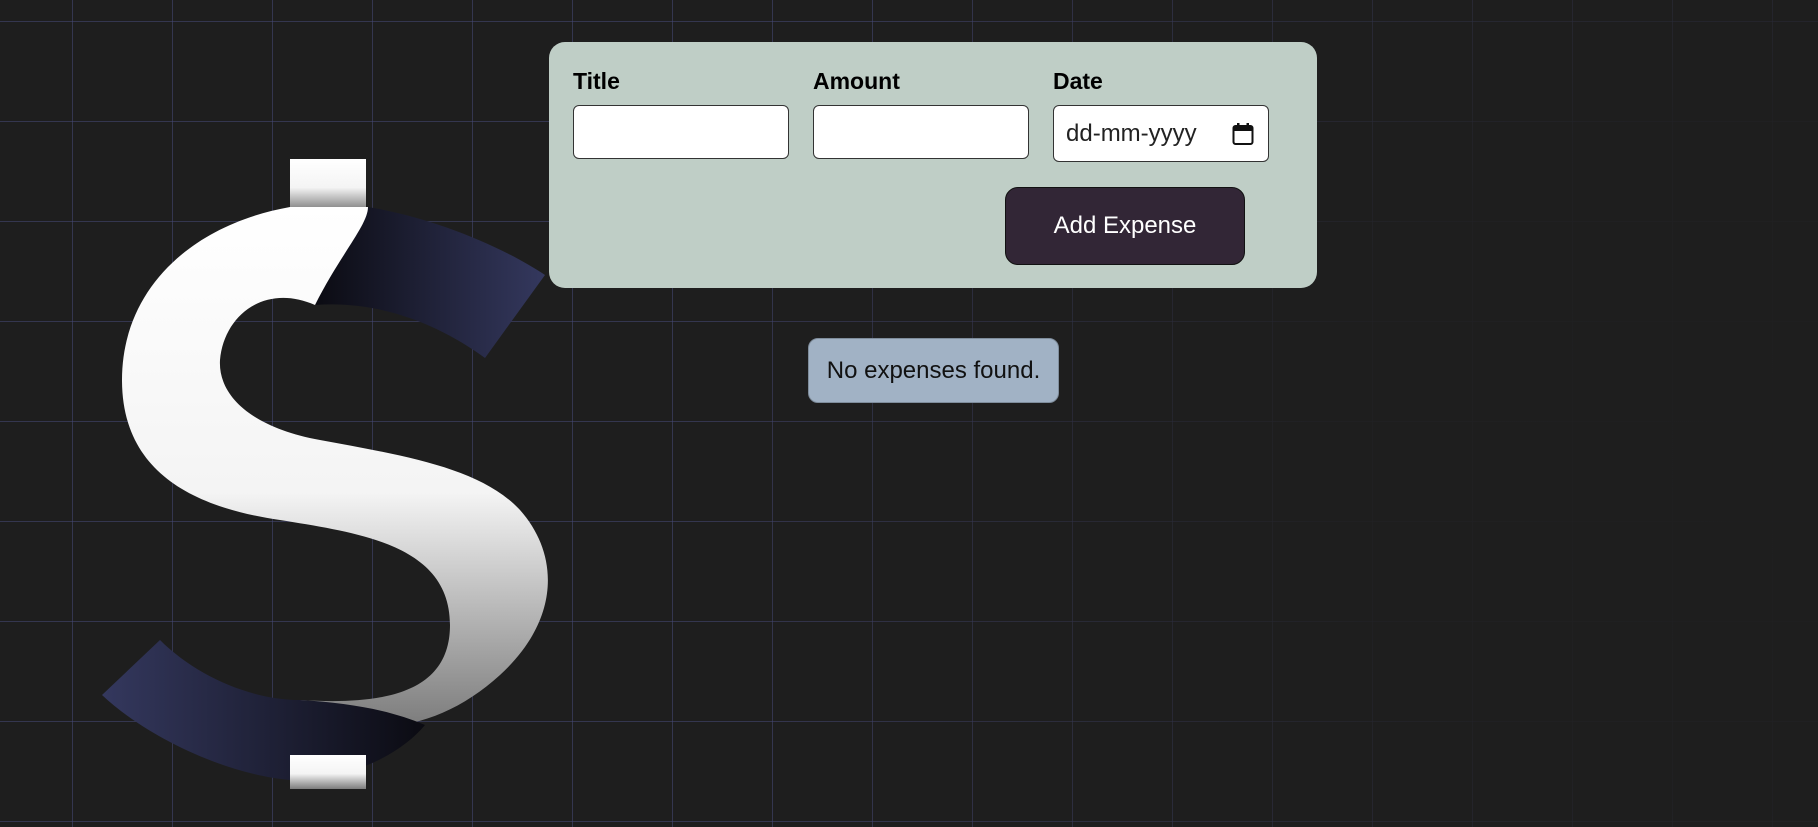 The height and width of the screenshot is (827, 1818). I want to click on title-label: Title, so click(596, 81).